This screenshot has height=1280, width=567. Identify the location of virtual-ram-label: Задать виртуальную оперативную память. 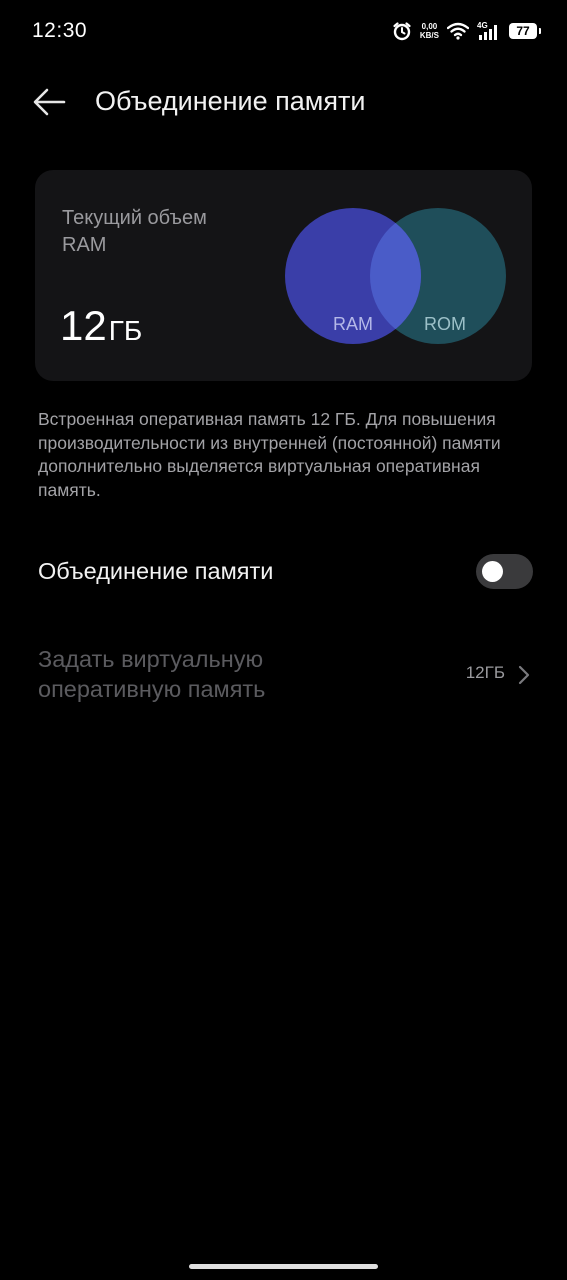
(152, 674).